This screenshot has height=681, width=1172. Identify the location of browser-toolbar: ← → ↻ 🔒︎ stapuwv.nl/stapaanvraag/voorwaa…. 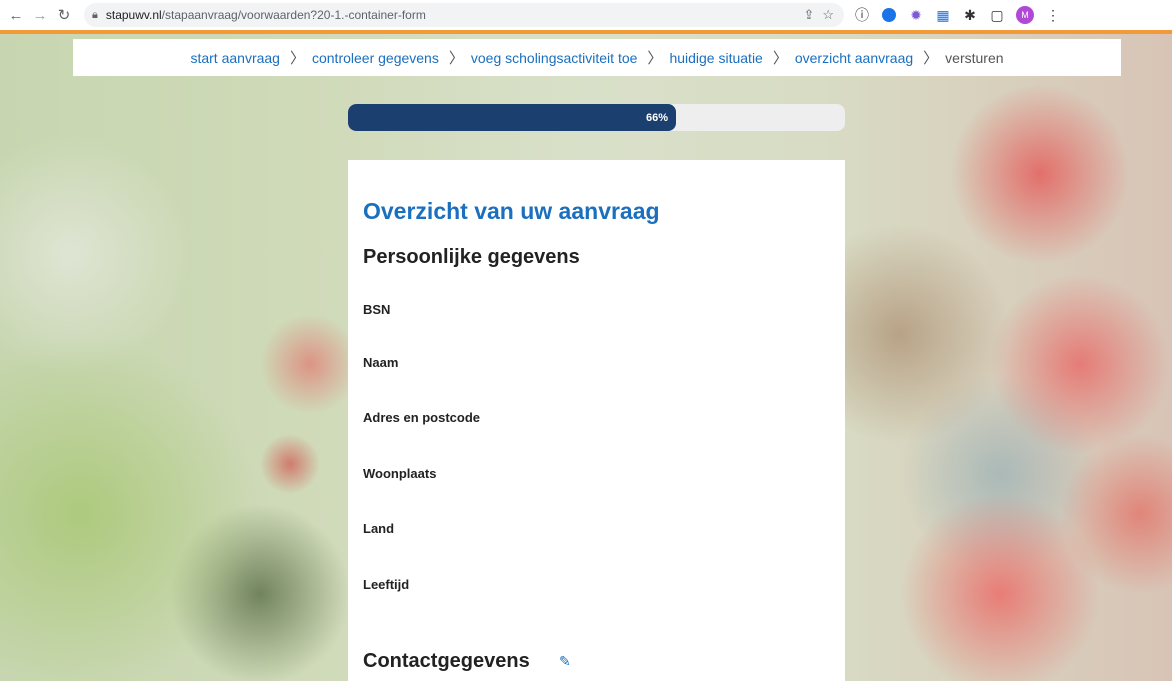
(586, 15).